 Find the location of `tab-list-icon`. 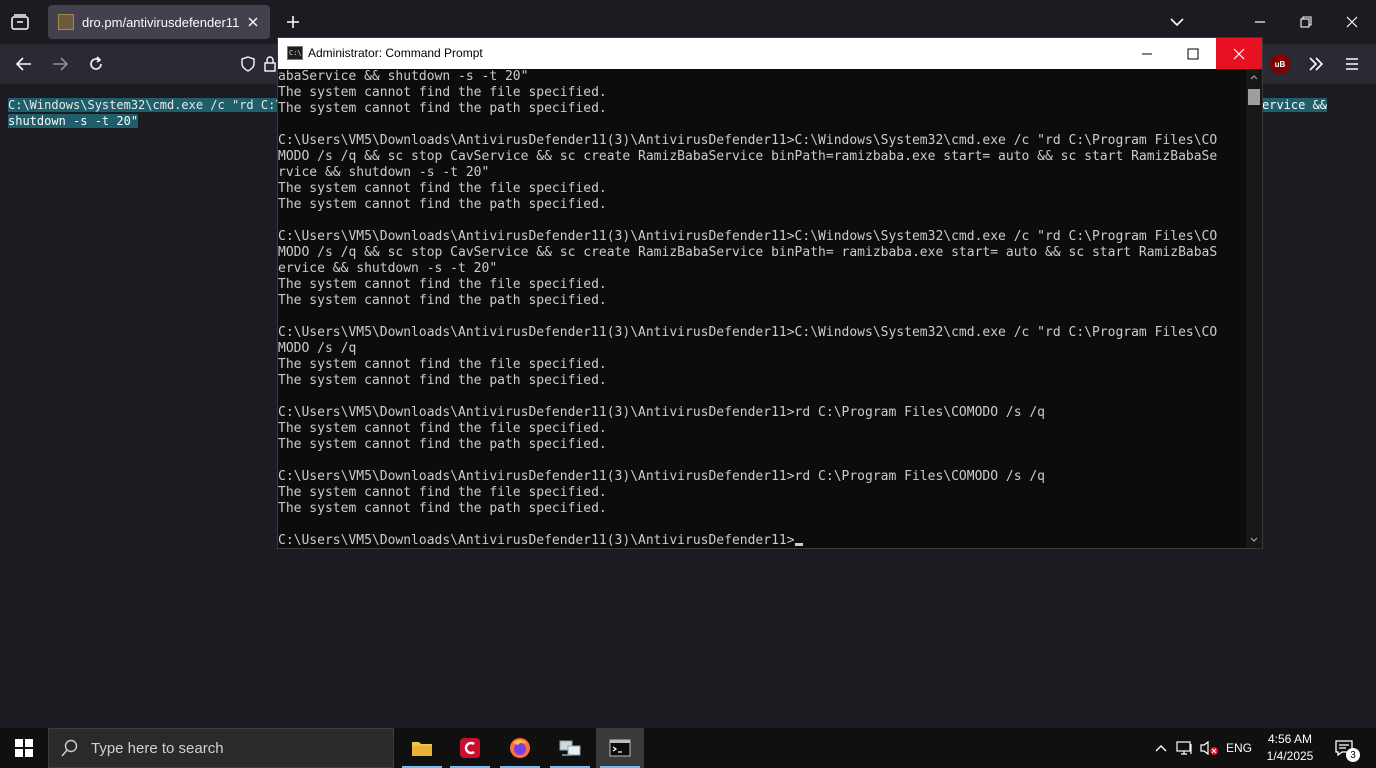

tab-list-icon is located at coordinates (20, 22).